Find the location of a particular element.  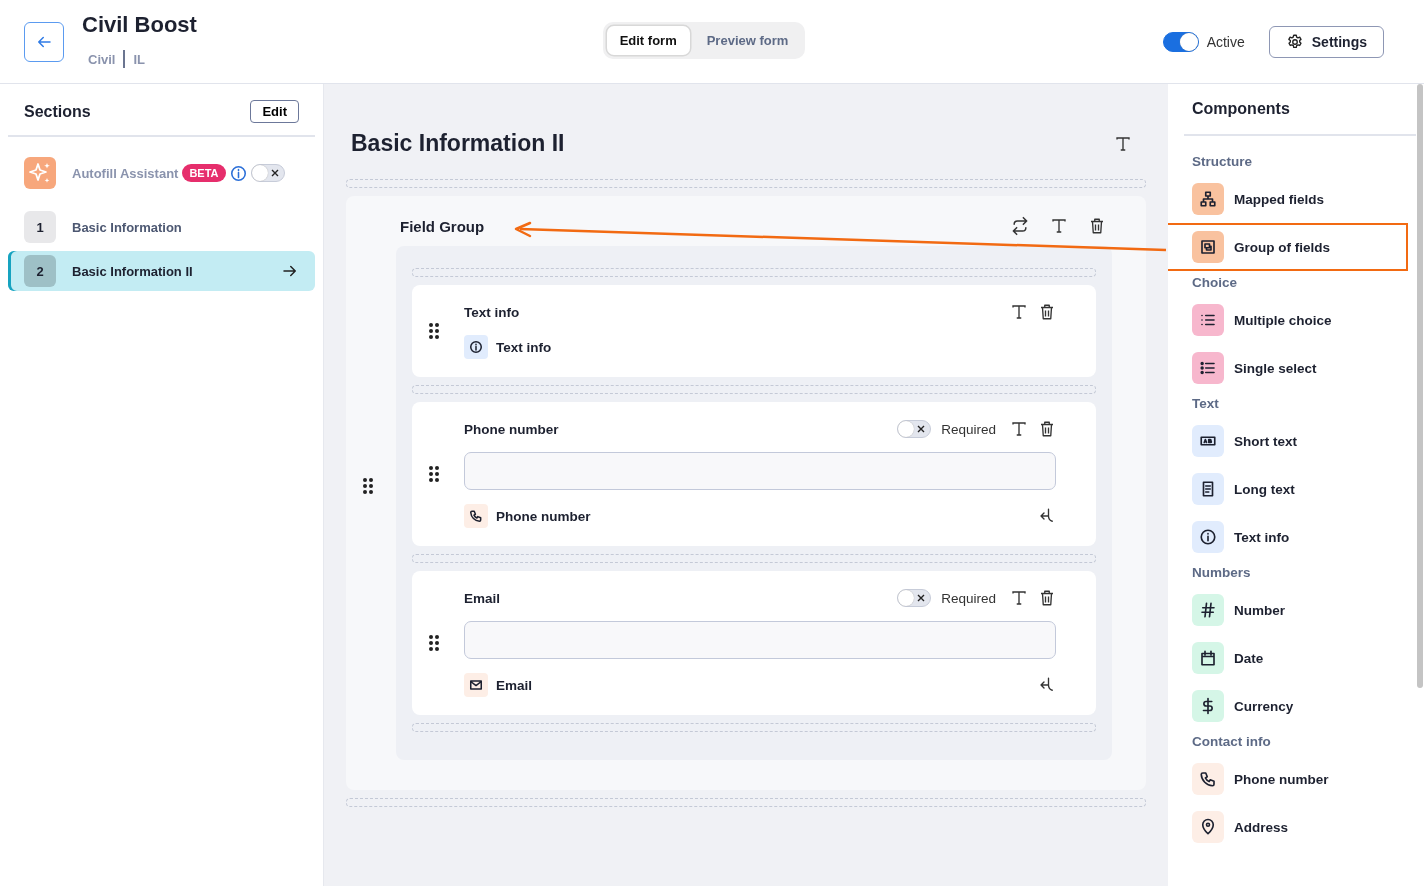

component-item: Currency is located at coordinates (1300, 706).